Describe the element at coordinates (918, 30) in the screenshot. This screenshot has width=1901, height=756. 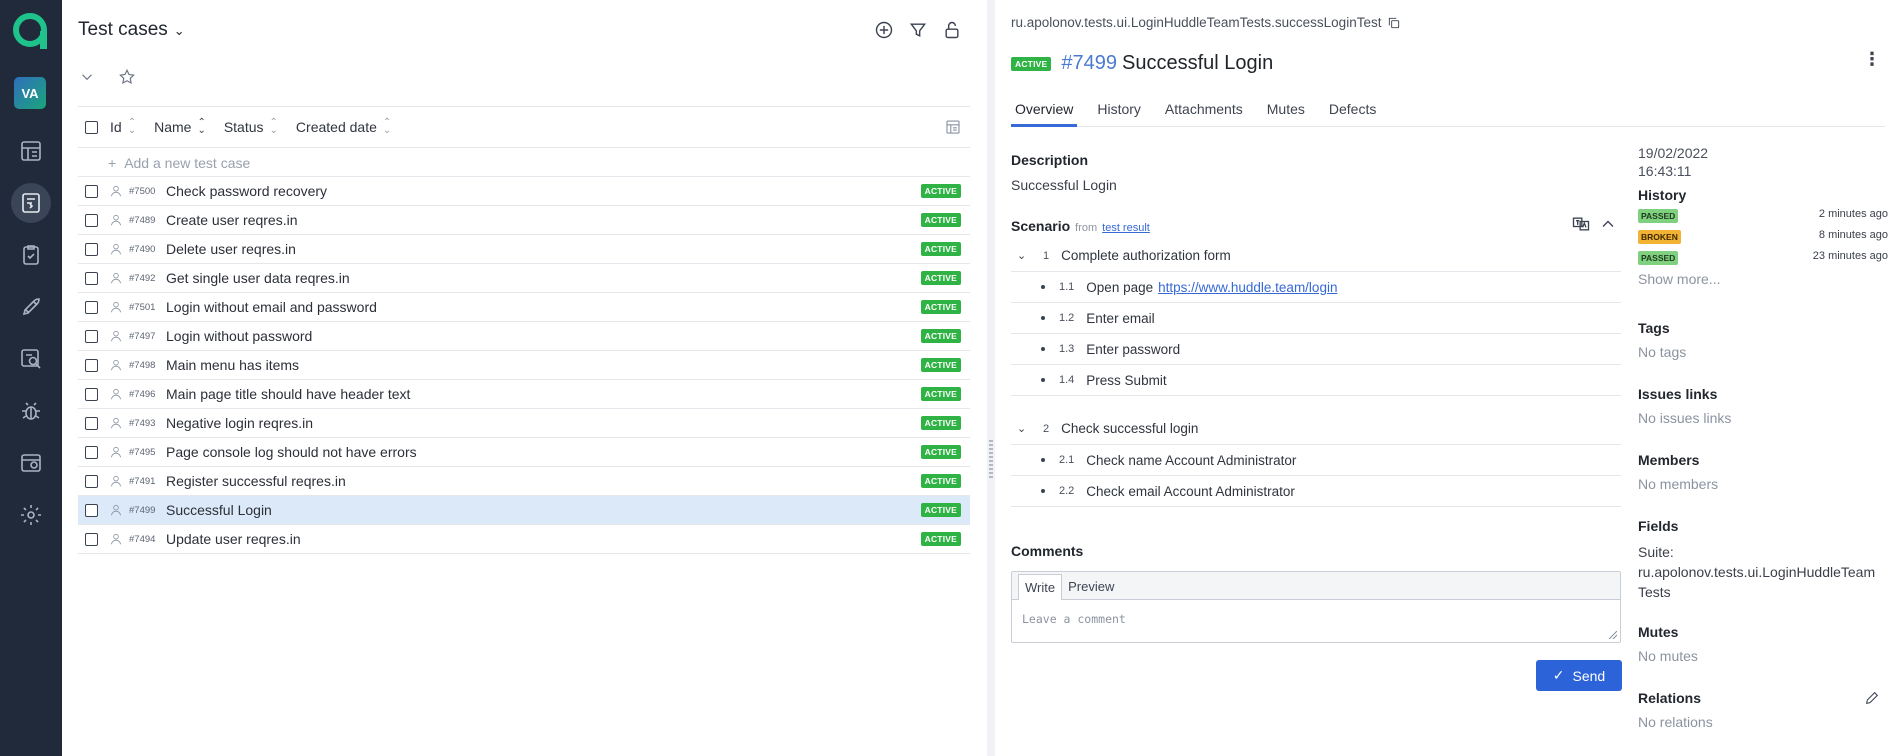
I see `filter-button` at that location.